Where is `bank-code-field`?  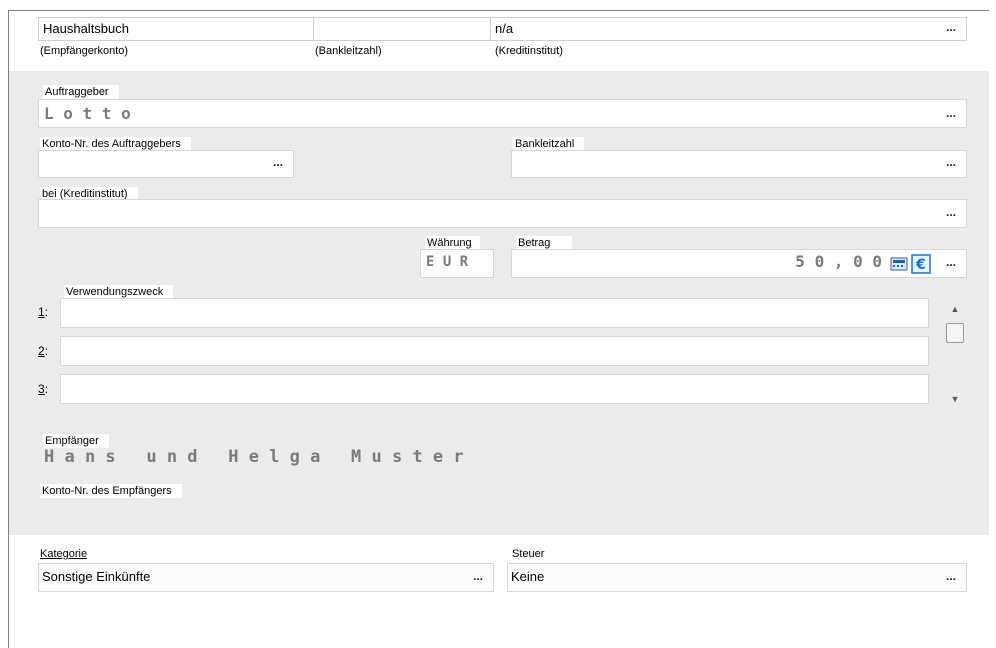
bank-code-field is located at coordinates (402, 29).